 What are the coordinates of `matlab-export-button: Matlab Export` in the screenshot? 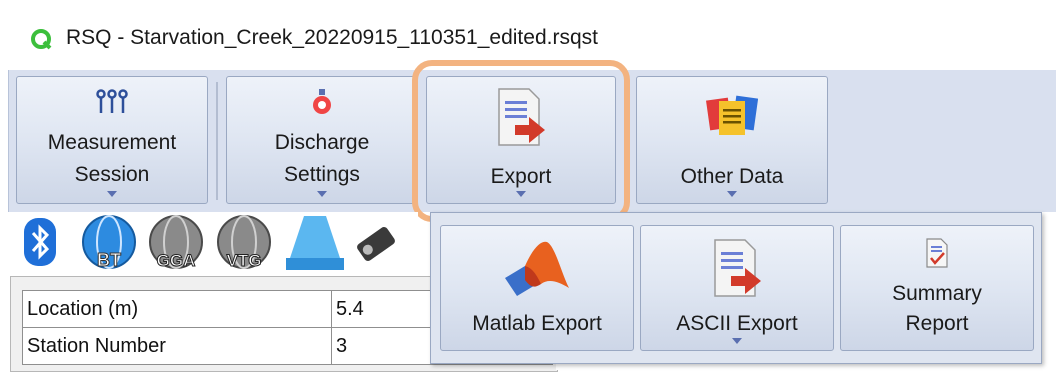 It's located at (537, 288).